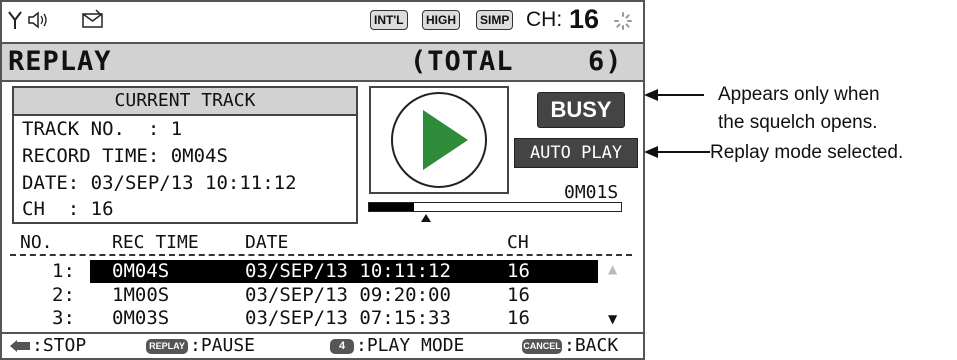 This screenshot has height=360, width=957. What do you see at coordinates (322, 22) in the screenshot?
I see `status-bar: INT'L HIGH SIMP CH: 16` at bounding box center [322, 22].